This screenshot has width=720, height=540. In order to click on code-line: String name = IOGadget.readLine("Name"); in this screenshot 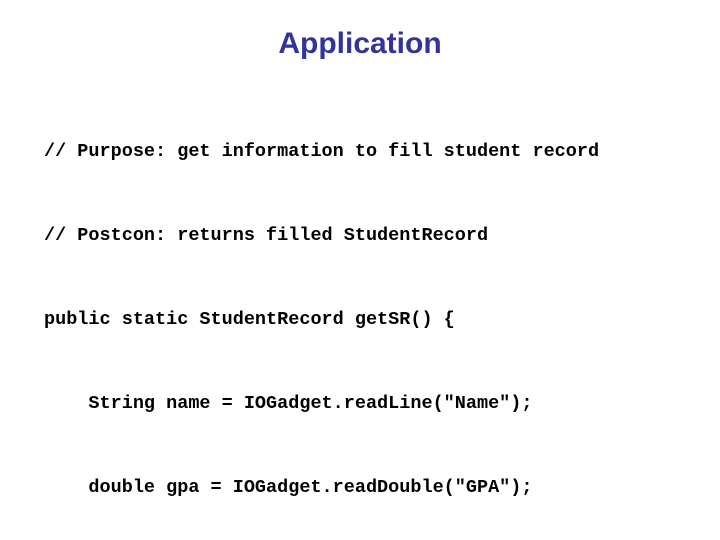, I will do `click(288, 403)`.